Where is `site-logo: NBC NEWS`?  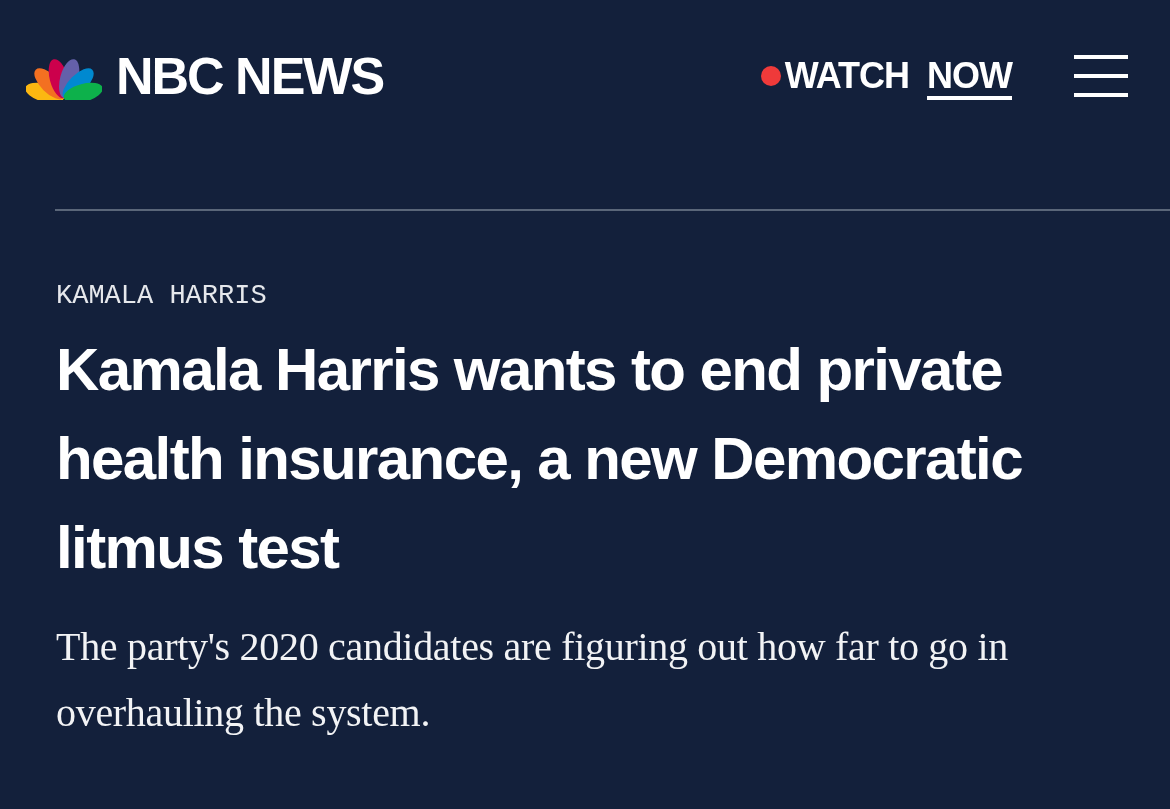 site-logo: NBC NEWS is located at coordinates (250, 76).